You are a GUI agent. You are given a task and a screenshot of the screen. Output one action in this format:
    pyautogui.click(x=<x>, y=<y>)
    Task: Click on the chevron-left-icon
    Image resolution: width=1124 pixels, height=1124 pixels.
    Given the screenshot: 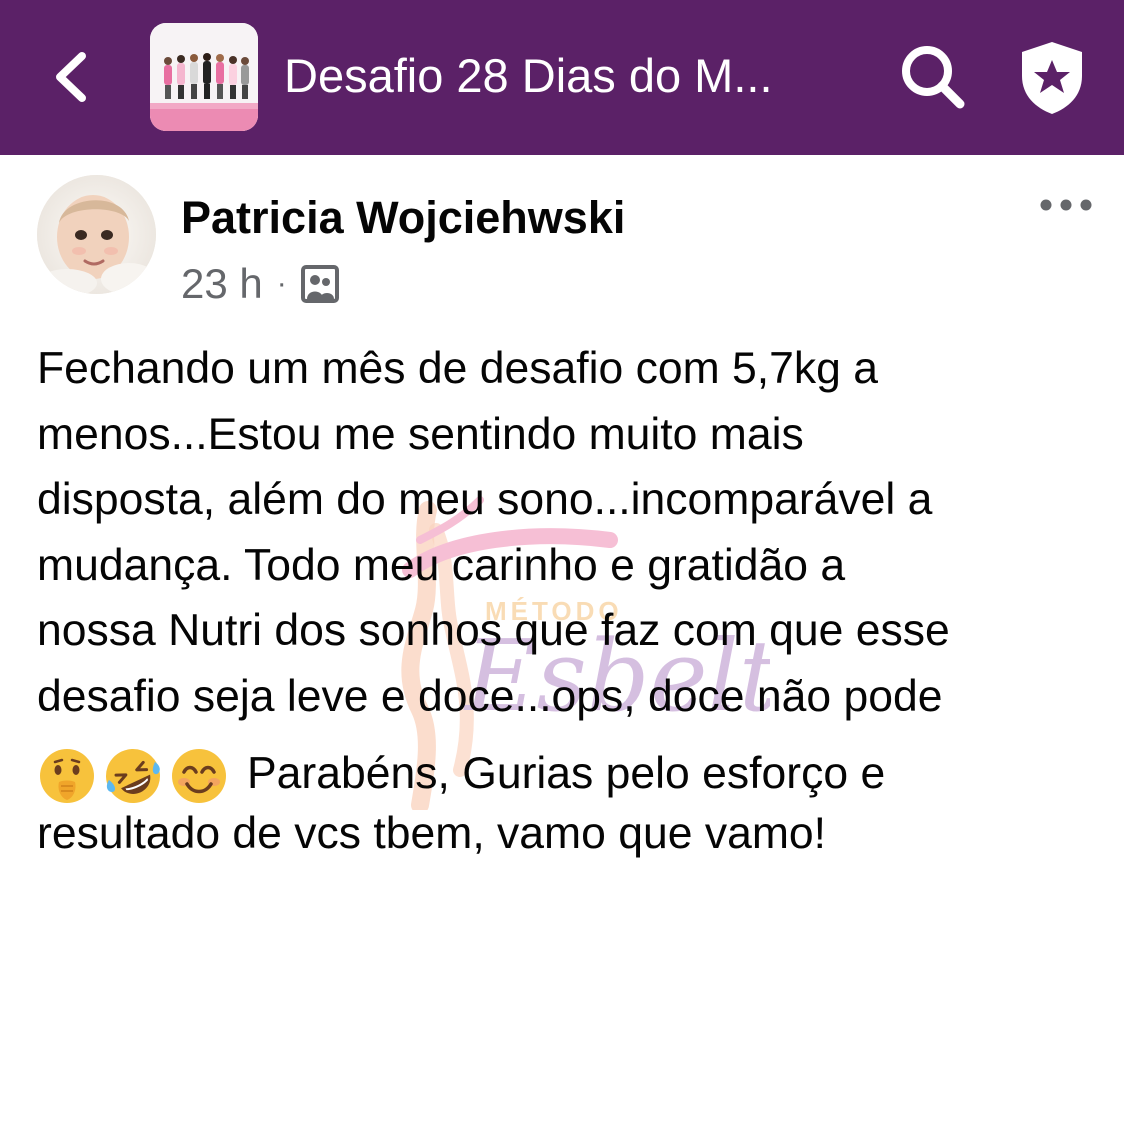 What is the action you would take?
    pyautogui.click(x=71, y=77)
    